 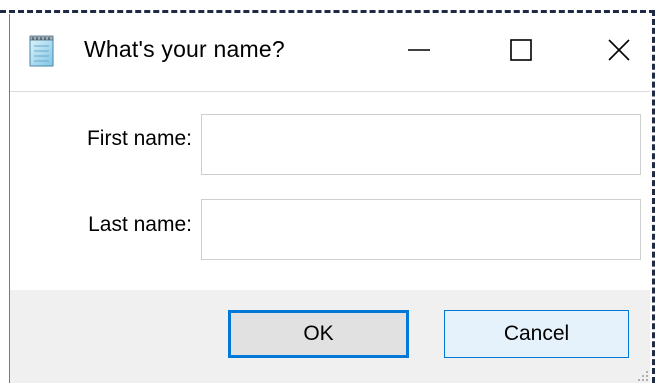 I want to click on notepad-icon, so click(x=42, y=51).